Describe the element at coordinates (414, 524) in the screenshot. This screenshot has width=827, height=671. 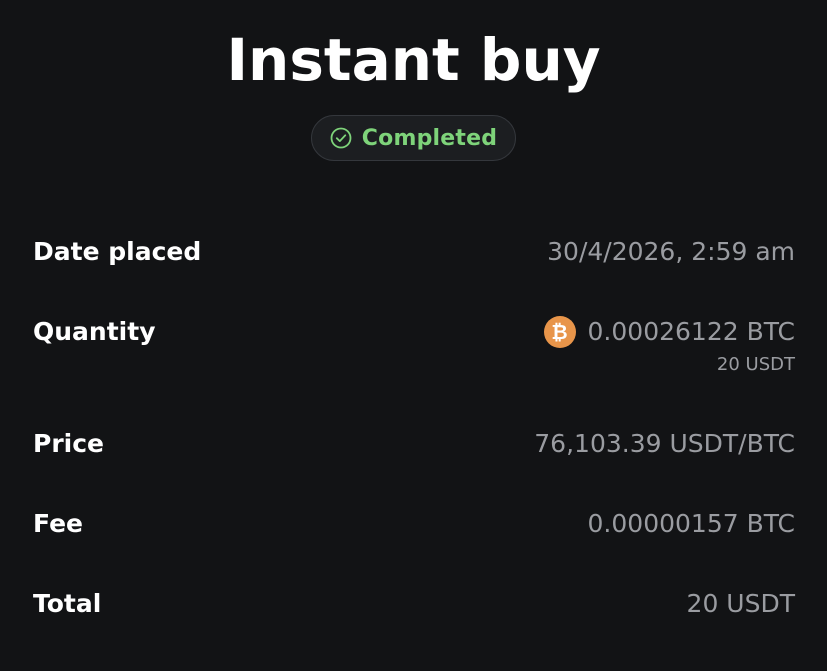
I see `fee-row: Fee 0.00000157 BTC` at that location.